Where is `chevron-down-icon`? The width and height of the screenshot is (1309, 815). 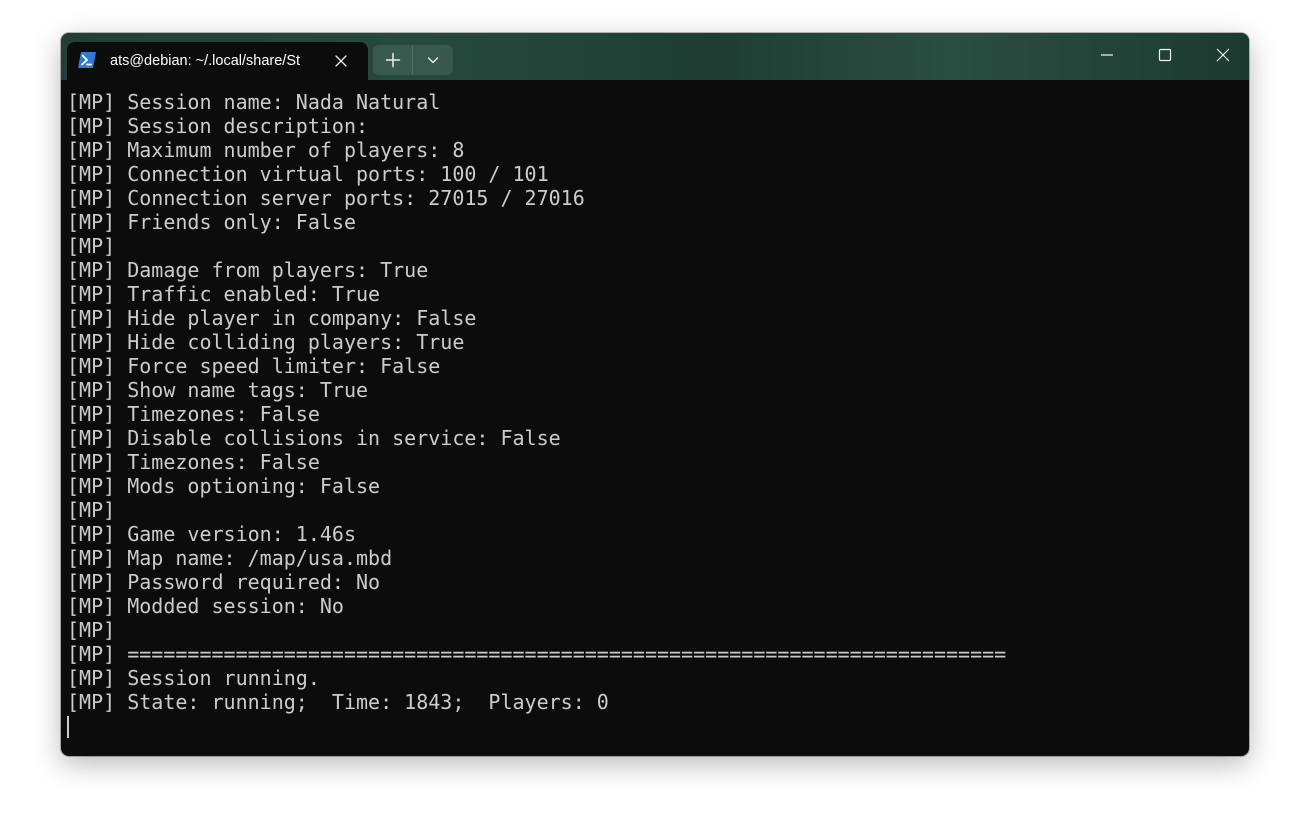
chevron-down-icon is located at coordinates (432, 60).